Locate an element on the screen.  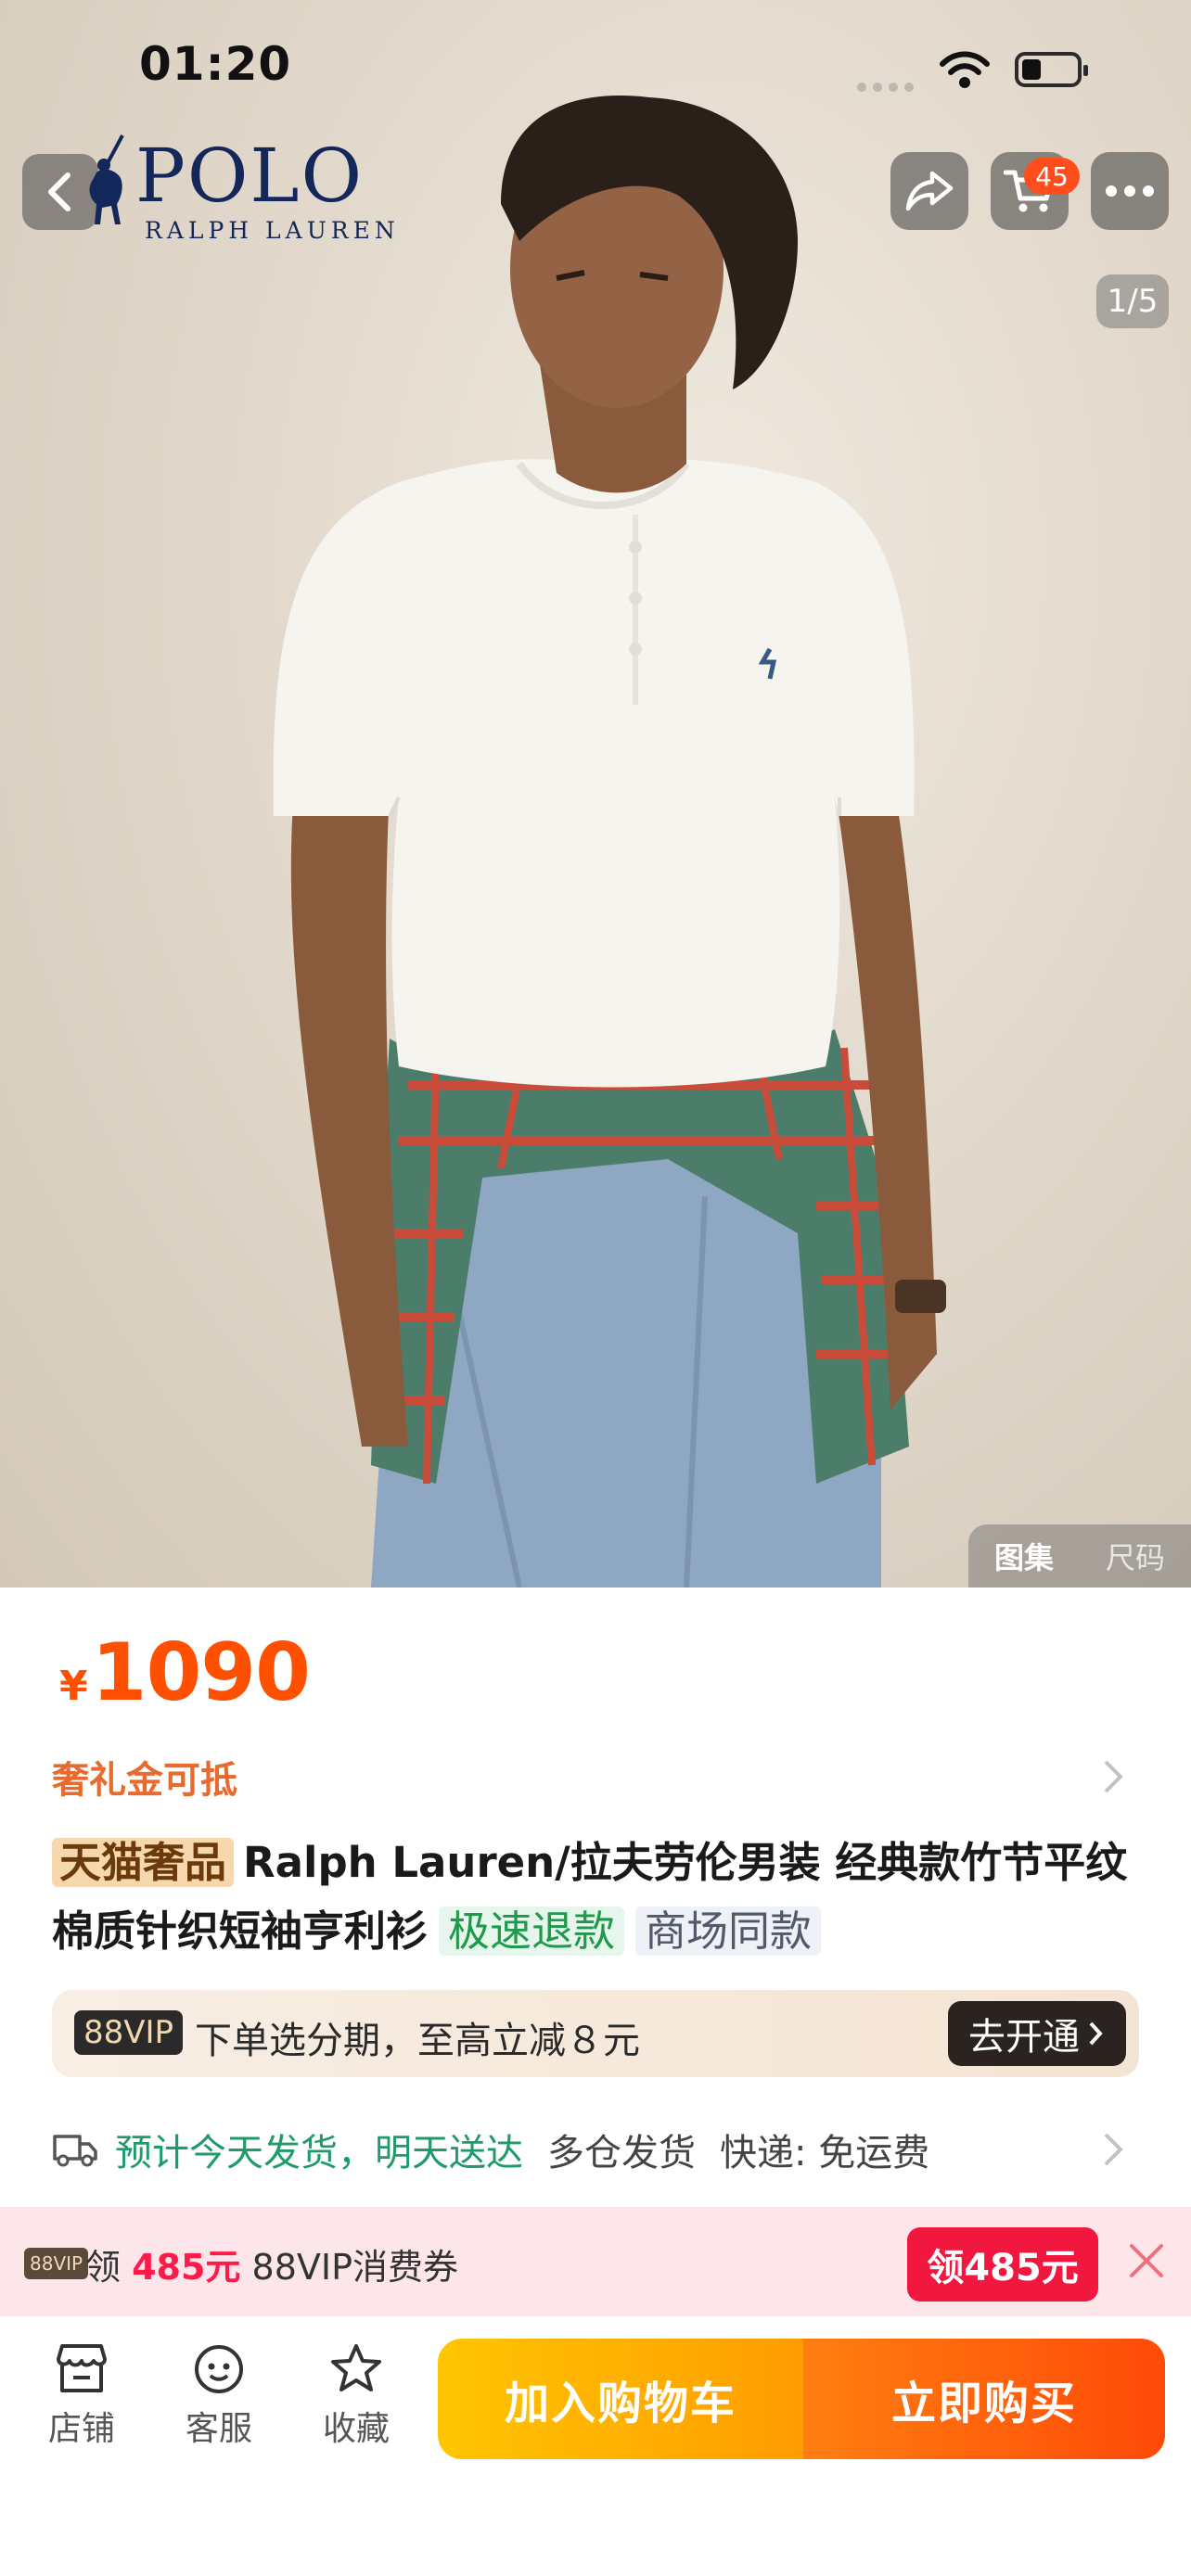
same-as-mall-tag: 商场同款 is located at coordinates (728, 1931).